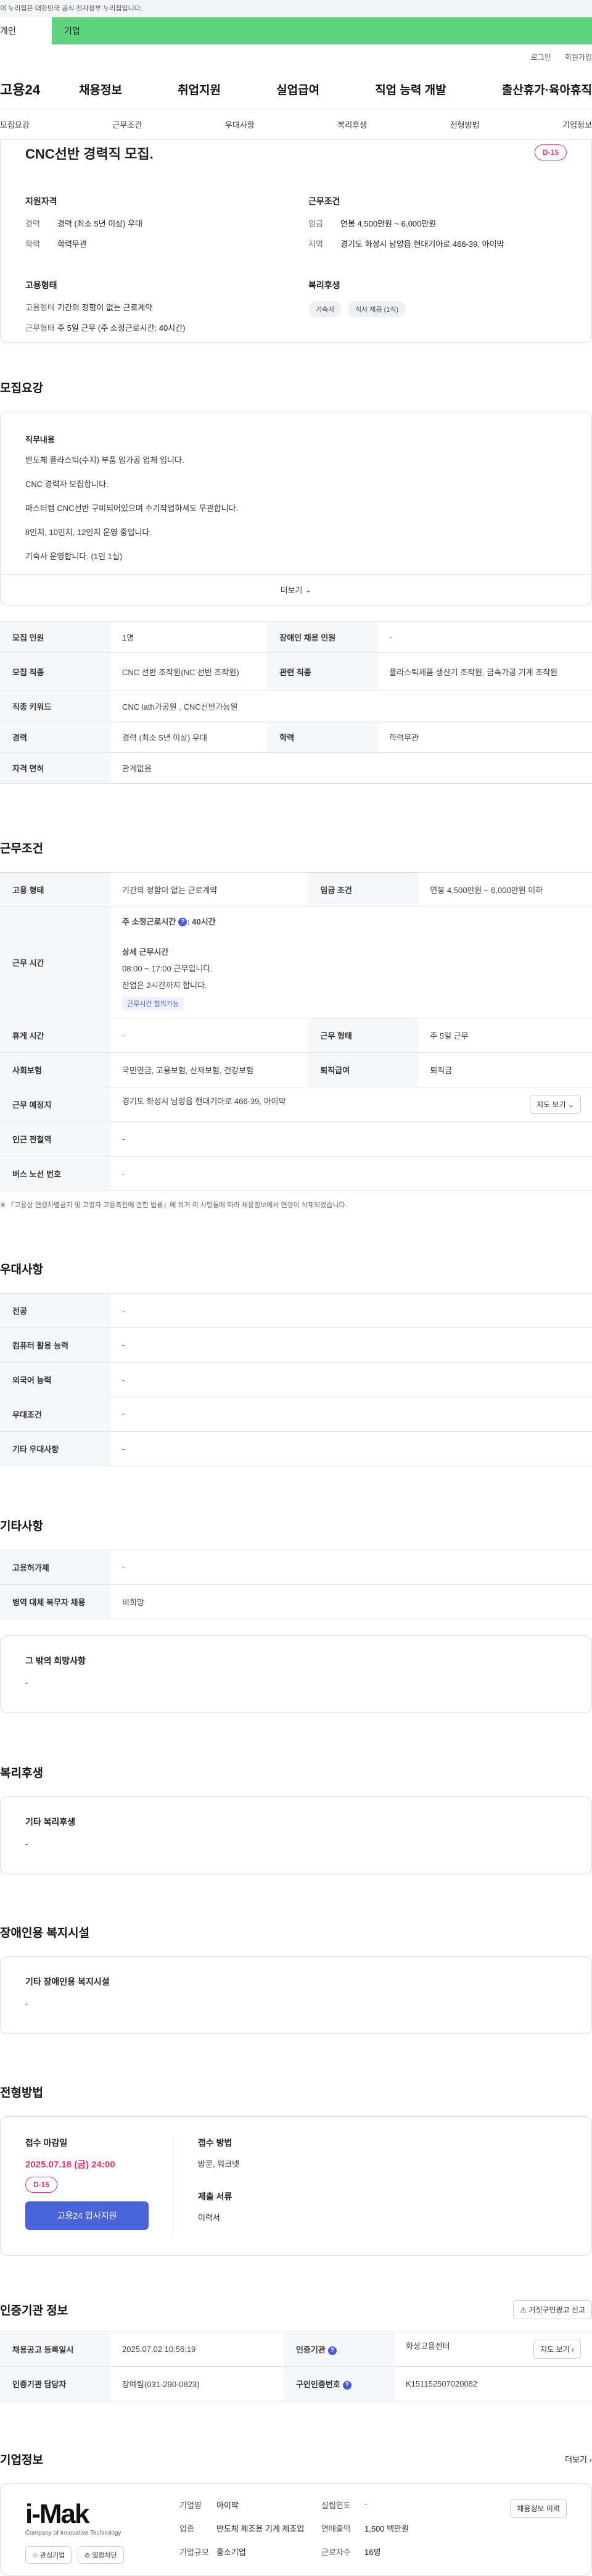 This screenshot has height=2576, width=592. Describe the element at coordinates (55, 768) in the screenshot. I see `cell-label: 자격 면허` at that location.